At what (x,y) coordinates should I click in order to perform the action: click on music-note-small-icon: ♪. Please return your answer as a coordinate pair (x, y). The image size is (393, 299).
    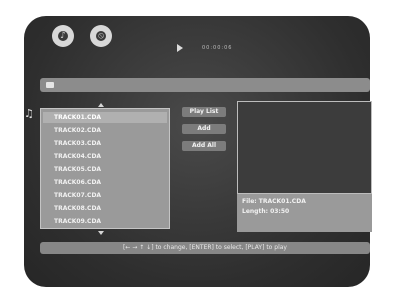
    Looking at the image, I should click on (63, 36).